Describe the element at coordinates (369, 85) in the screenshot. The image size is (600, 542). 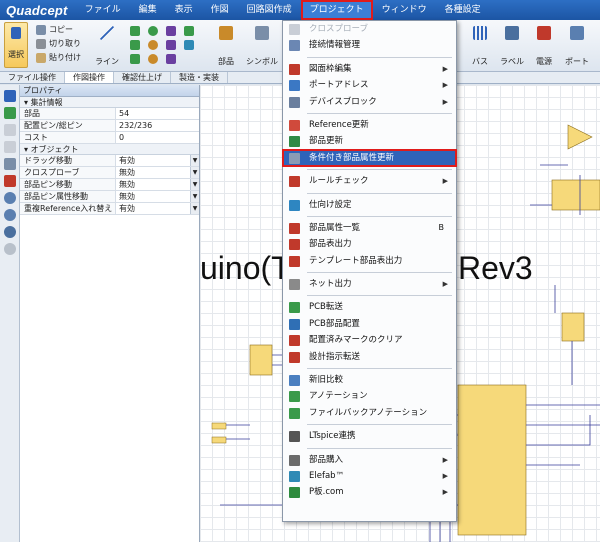
I see `project-menu-item: ポートアドレス ▶` at that location.